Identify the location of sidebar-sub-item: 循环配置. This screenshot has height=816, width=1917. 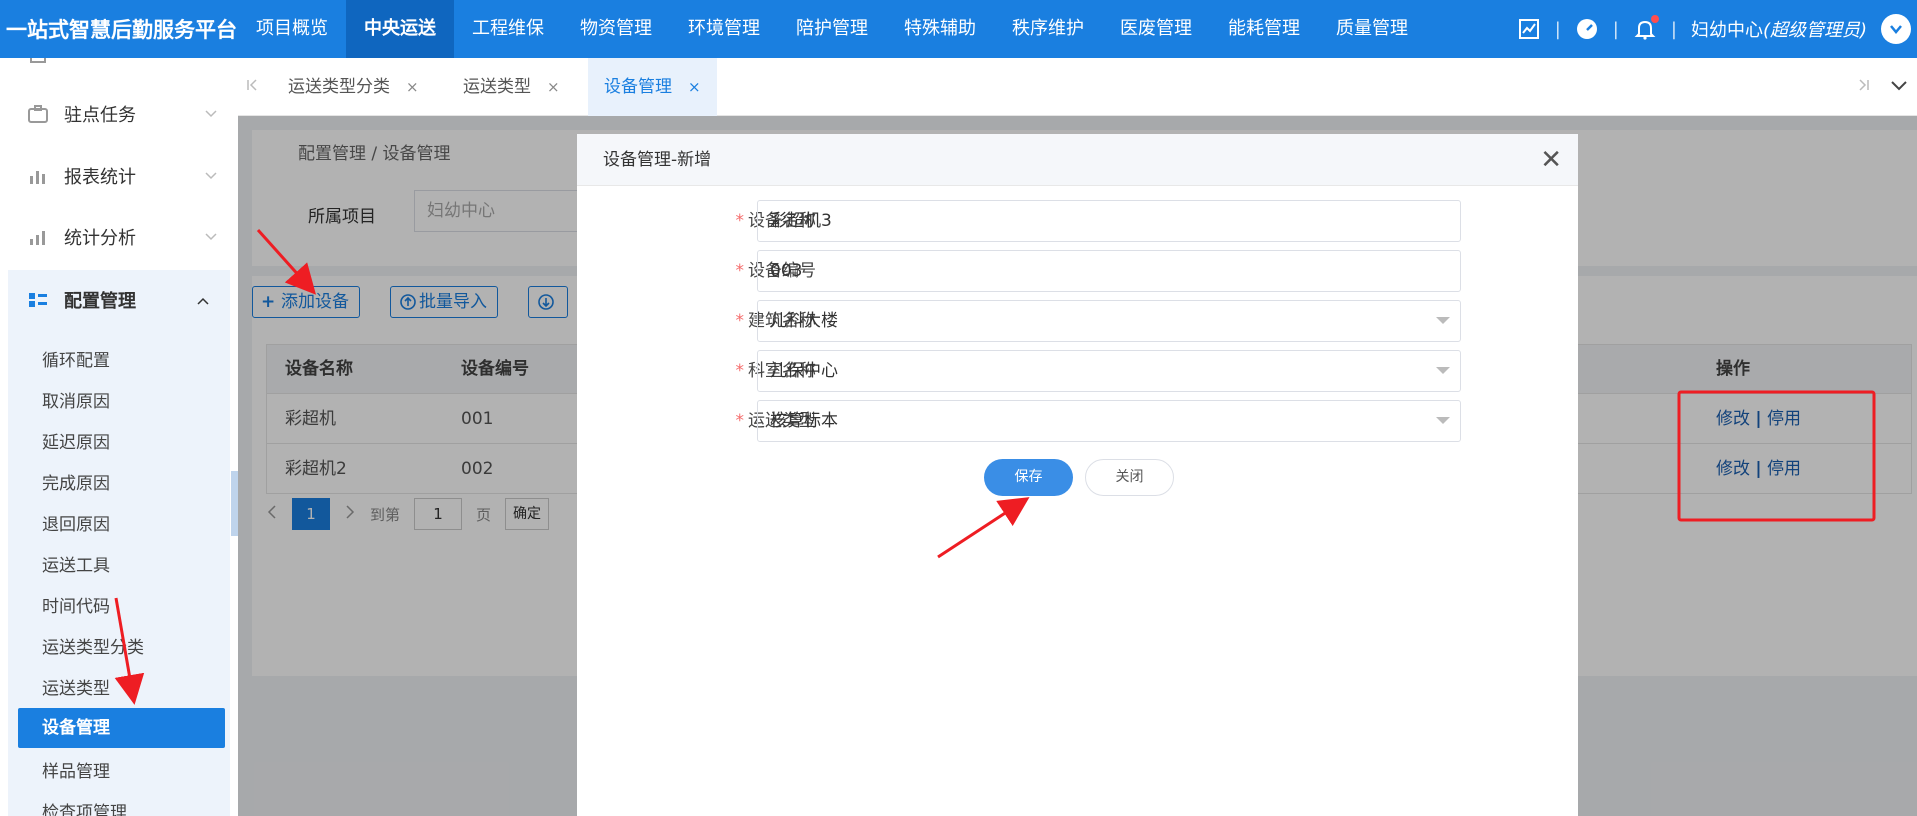
(76, 358).